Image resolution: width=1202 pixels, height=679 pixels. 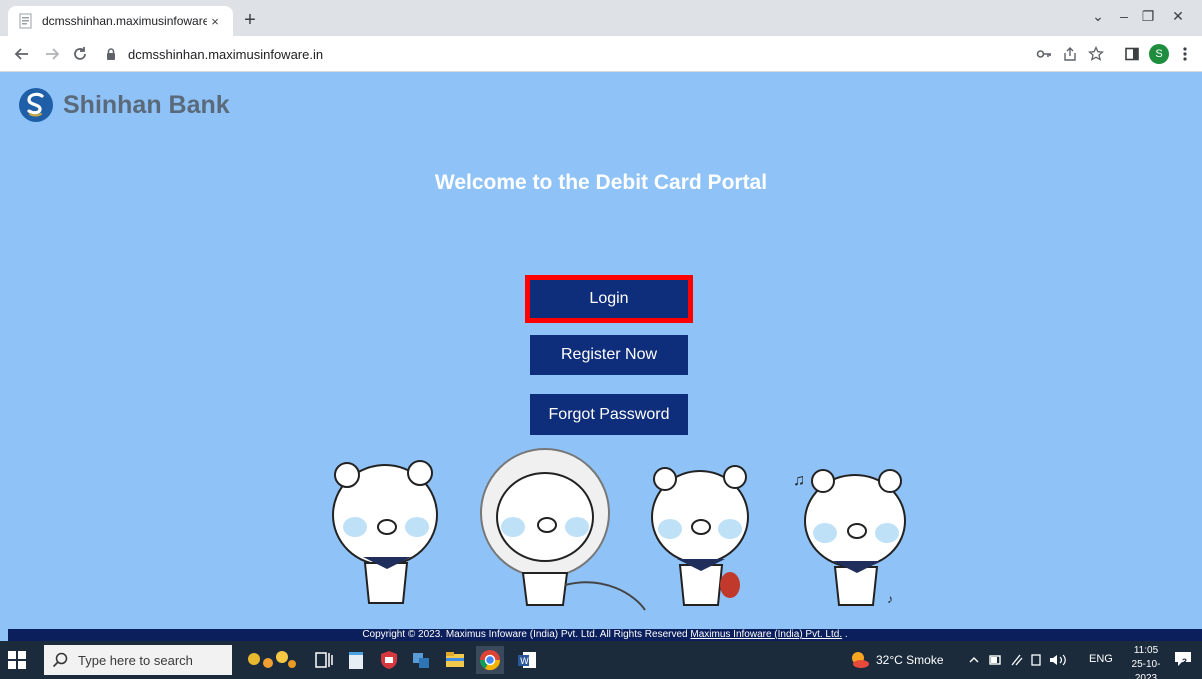 What do you see at coordinates (1146, 650) in the screenshot?
I see `clock-time: 11:05` at bounding box center [1146, 650].